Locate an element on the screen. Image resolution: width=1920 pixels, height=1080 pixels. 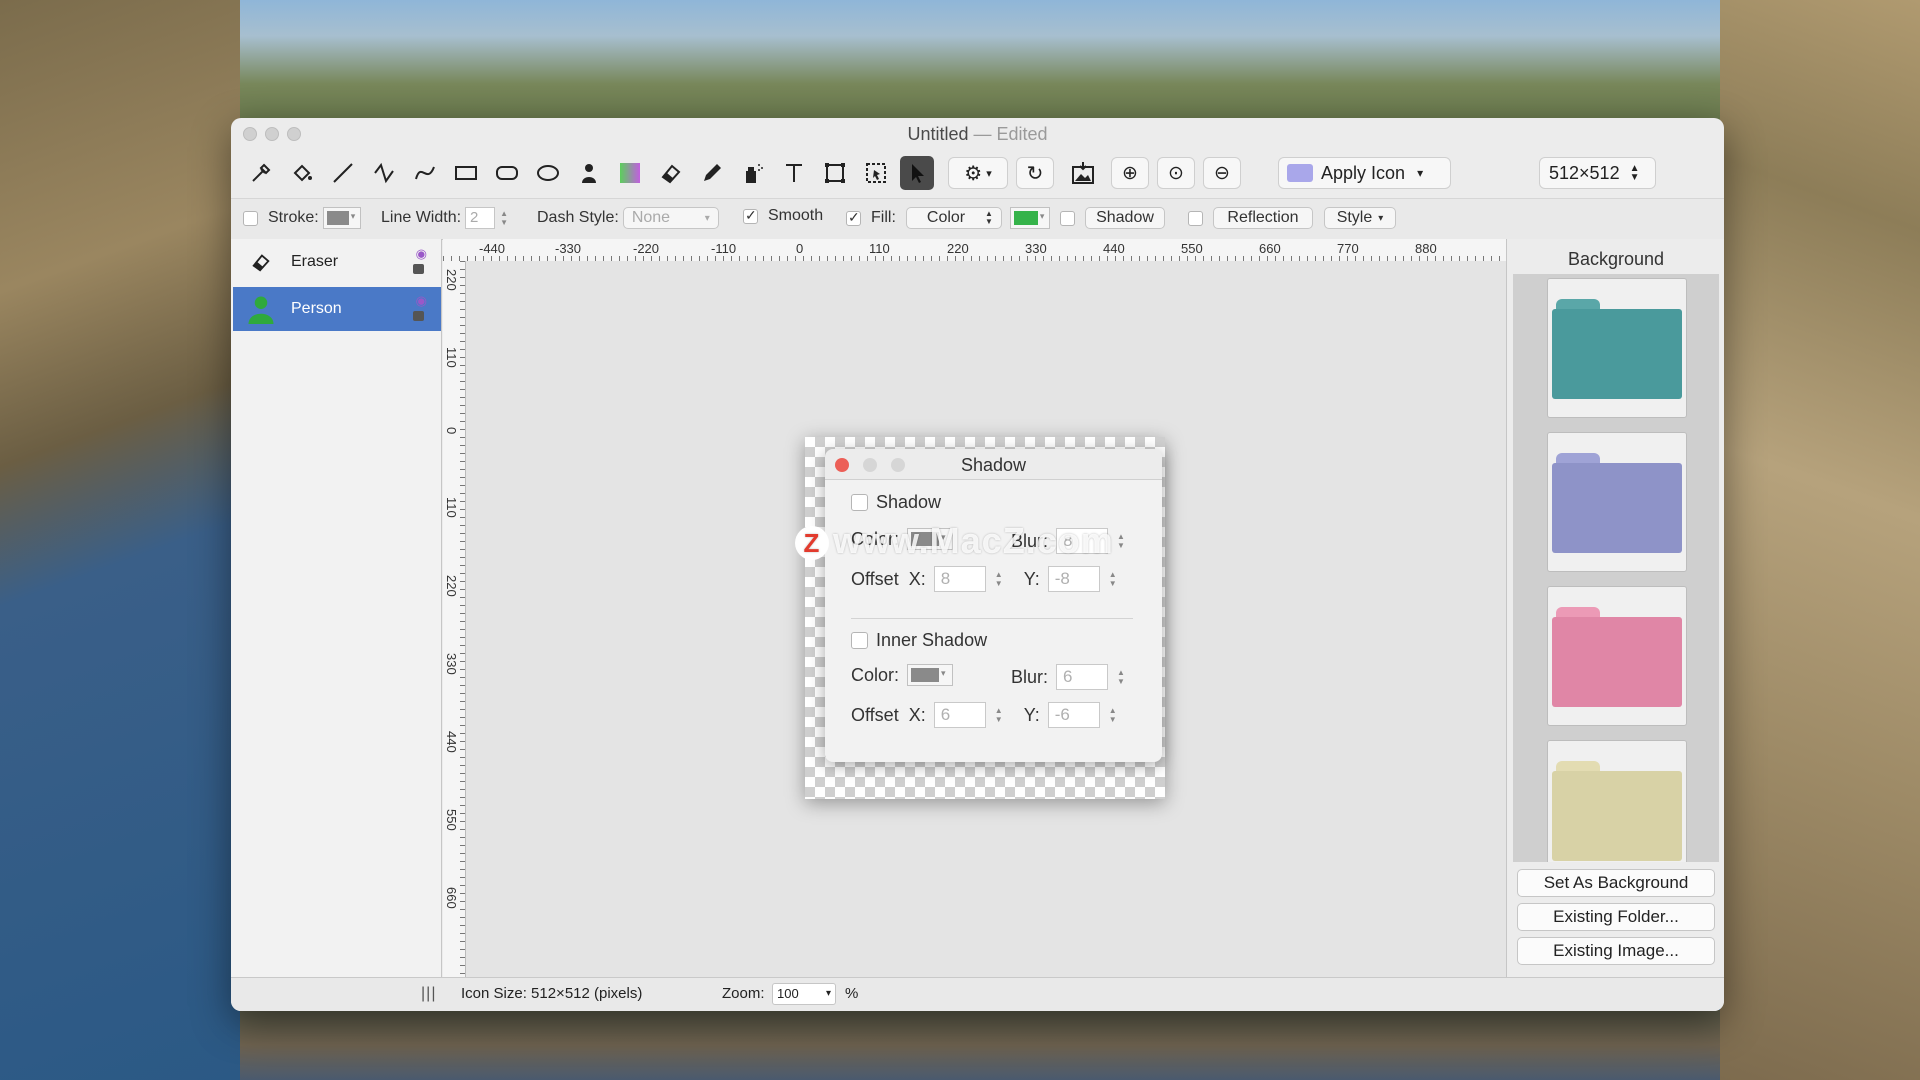
resize-handle-icon: ||| is located at coordinates (428, 994).